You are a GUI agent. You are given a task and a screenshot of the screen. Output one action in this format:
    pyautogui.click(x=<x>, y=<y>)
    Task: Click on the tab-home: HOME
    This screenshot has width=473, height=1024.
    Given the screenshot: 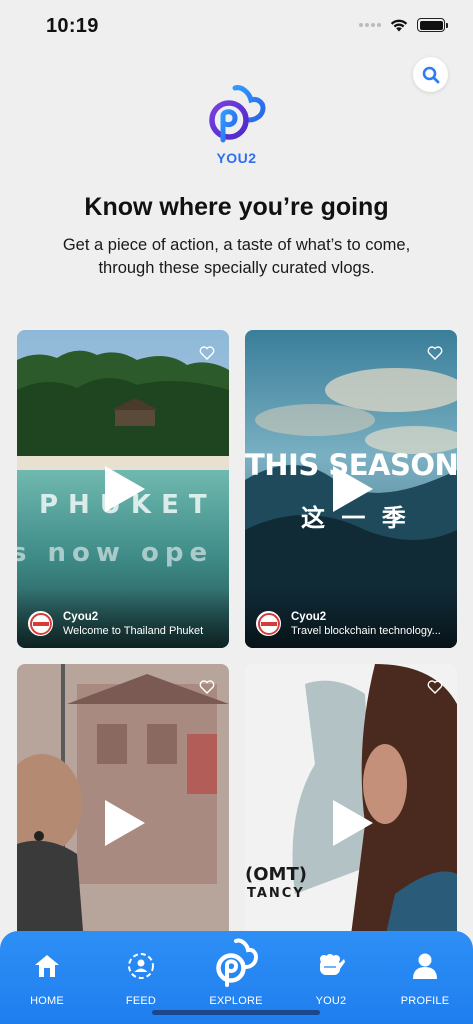 What is the action you would take?
    pyautogui.click(x=47, y=977)
    